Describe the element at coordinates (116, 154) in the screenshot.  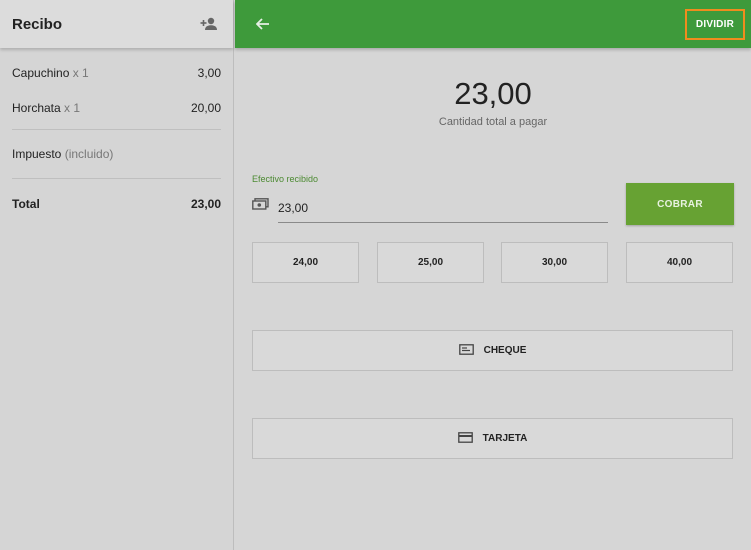
I see `tax-row: Impuesto (incluido)` at that location.